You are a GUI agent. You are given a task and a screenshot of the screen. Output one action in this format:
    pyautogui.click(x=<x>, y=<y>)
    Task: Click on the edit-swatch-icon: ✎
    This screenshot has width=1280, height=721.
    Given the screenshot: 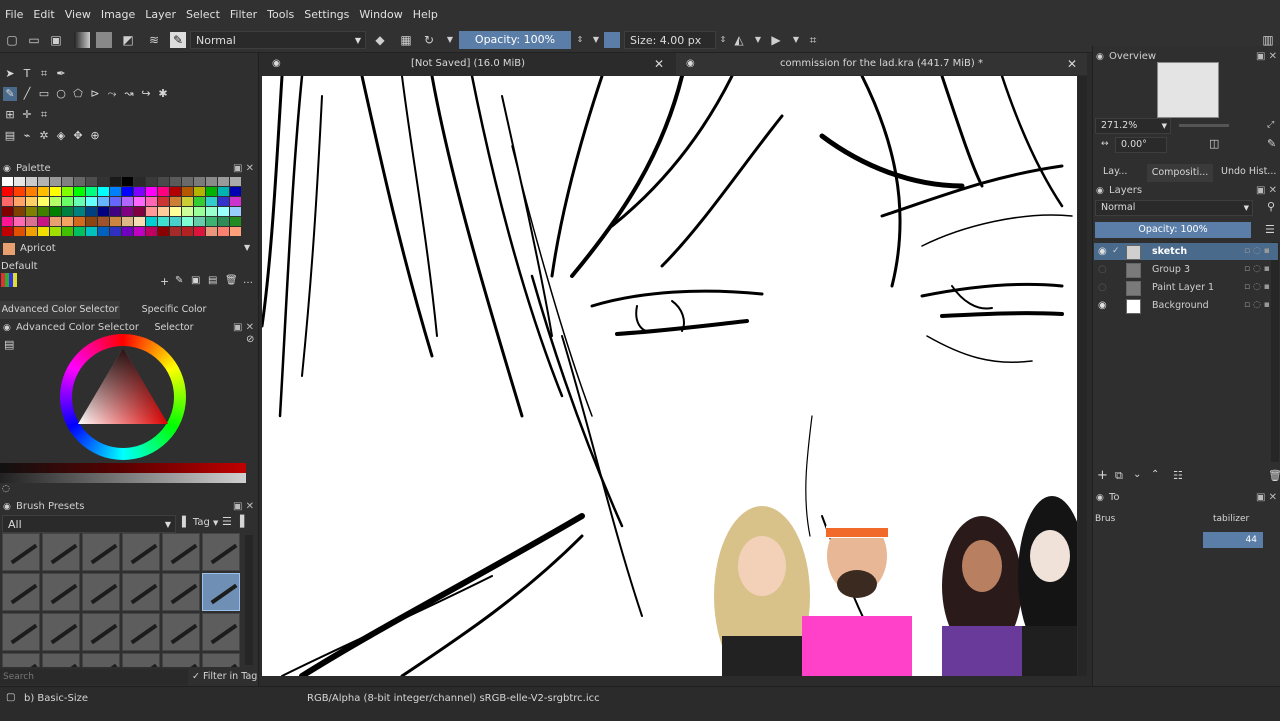 What is the action you would take?
    pyautogui.click(x=179, y=280)
    